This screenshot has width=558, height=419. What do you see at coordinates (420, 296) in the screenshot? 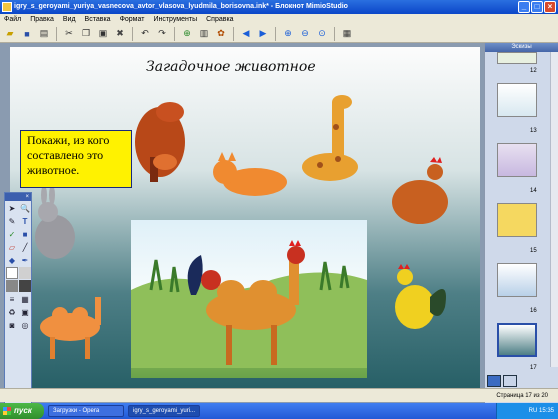
I see `rooster-image` at bounding box center [420, 296].